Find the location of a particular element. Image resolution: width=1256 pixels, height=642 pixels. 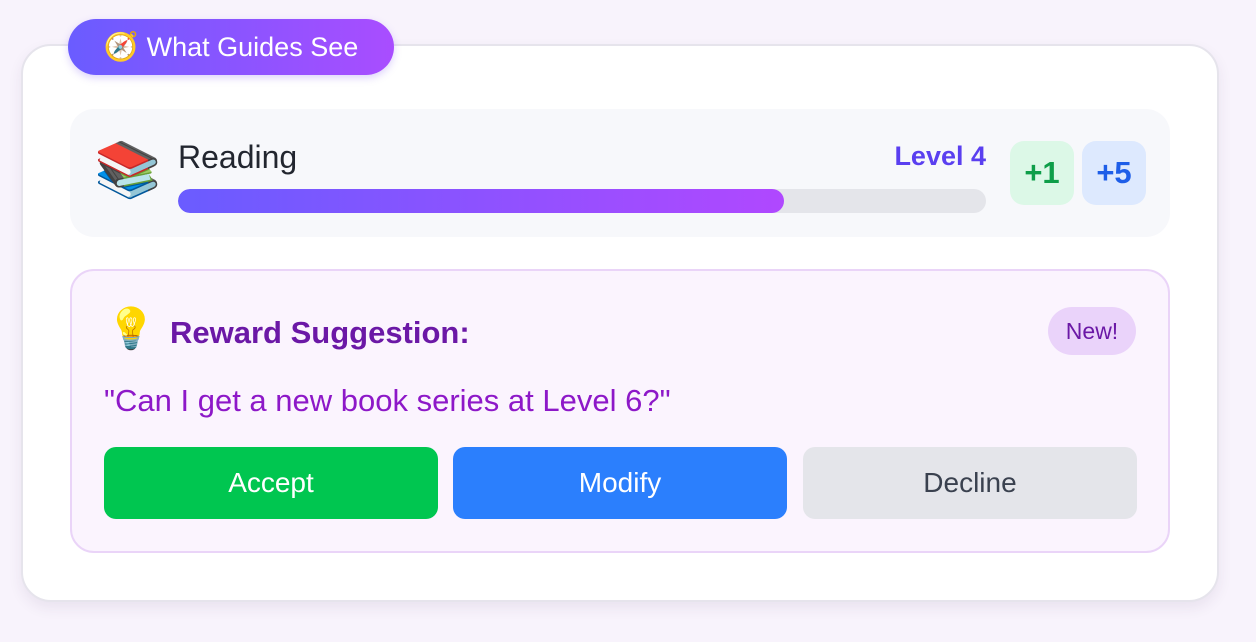

new-badge: New! is located at coordinates (1092, 331).